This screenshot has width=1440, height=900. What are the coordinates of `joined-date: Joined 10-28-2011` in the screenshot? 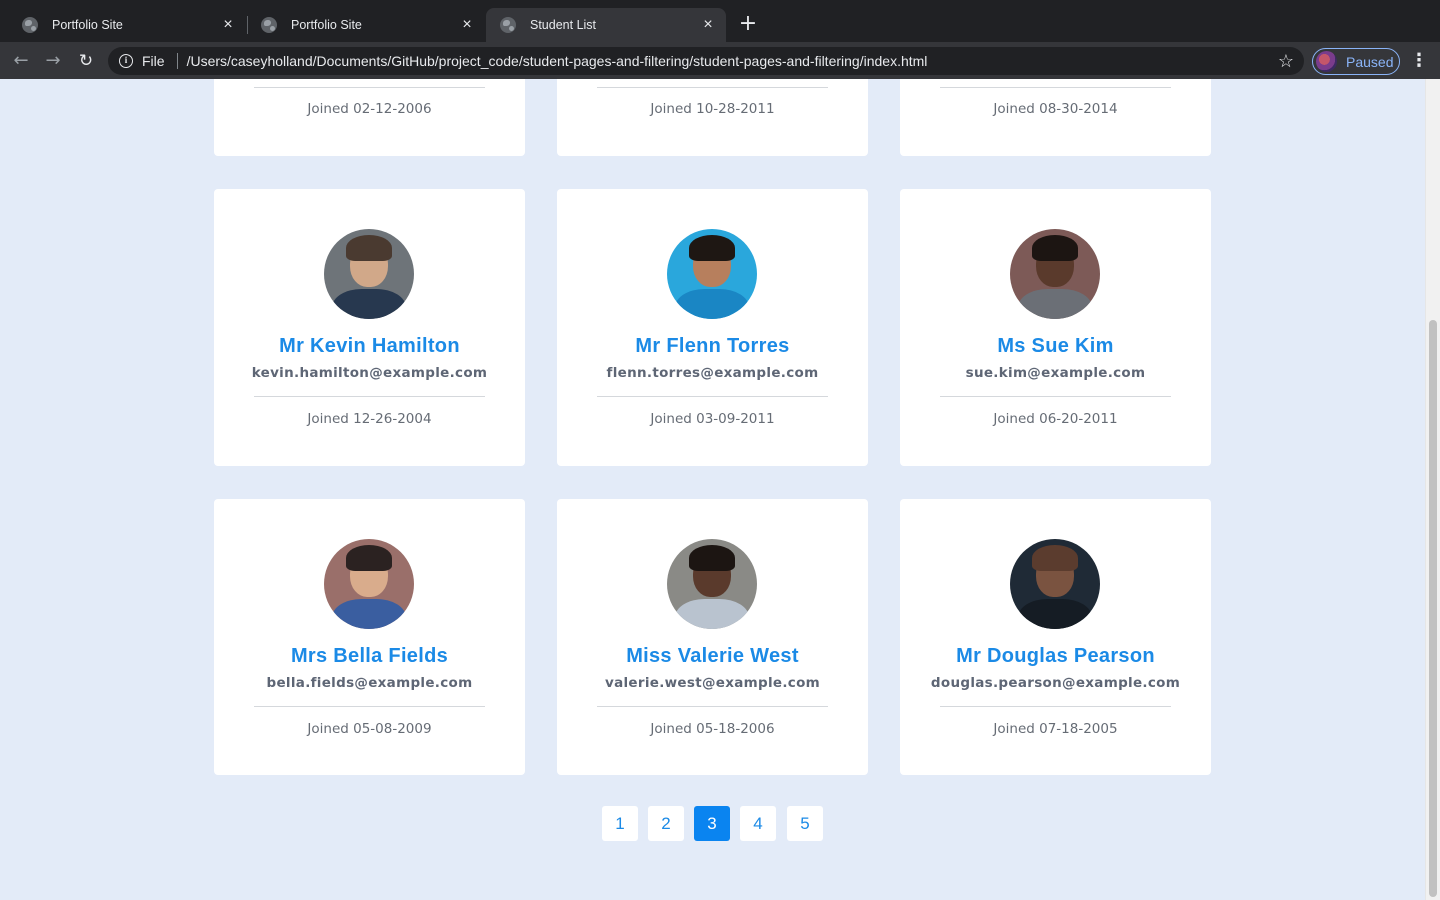 It's located at (712, 109).